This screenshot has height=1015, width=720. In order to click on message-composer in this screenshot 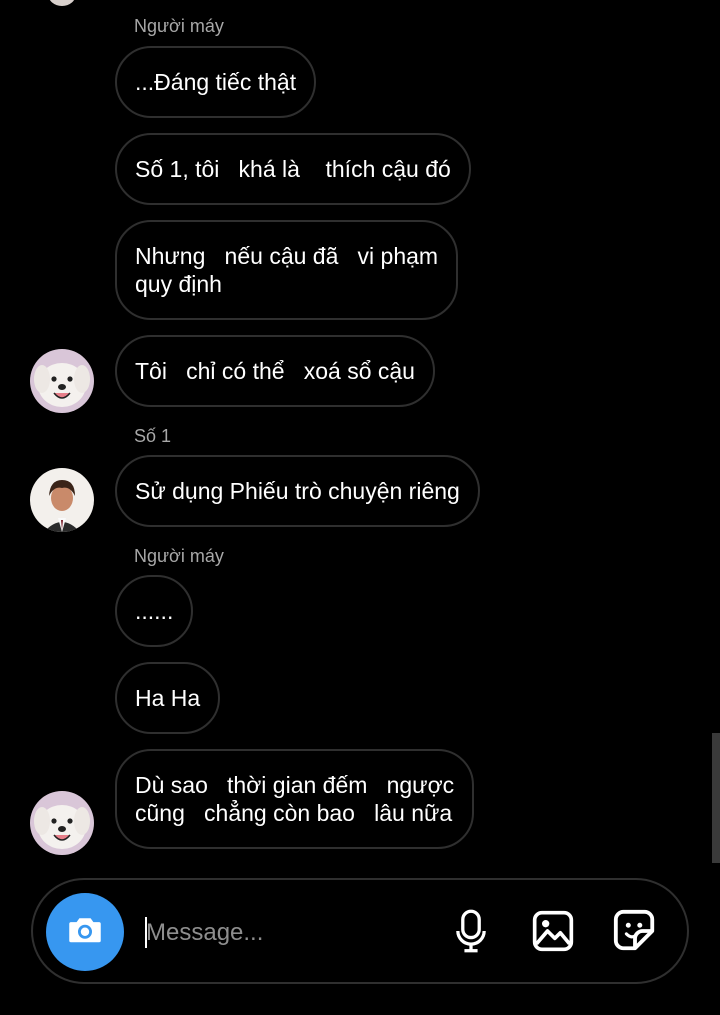, I will do `click(360, 931)`.